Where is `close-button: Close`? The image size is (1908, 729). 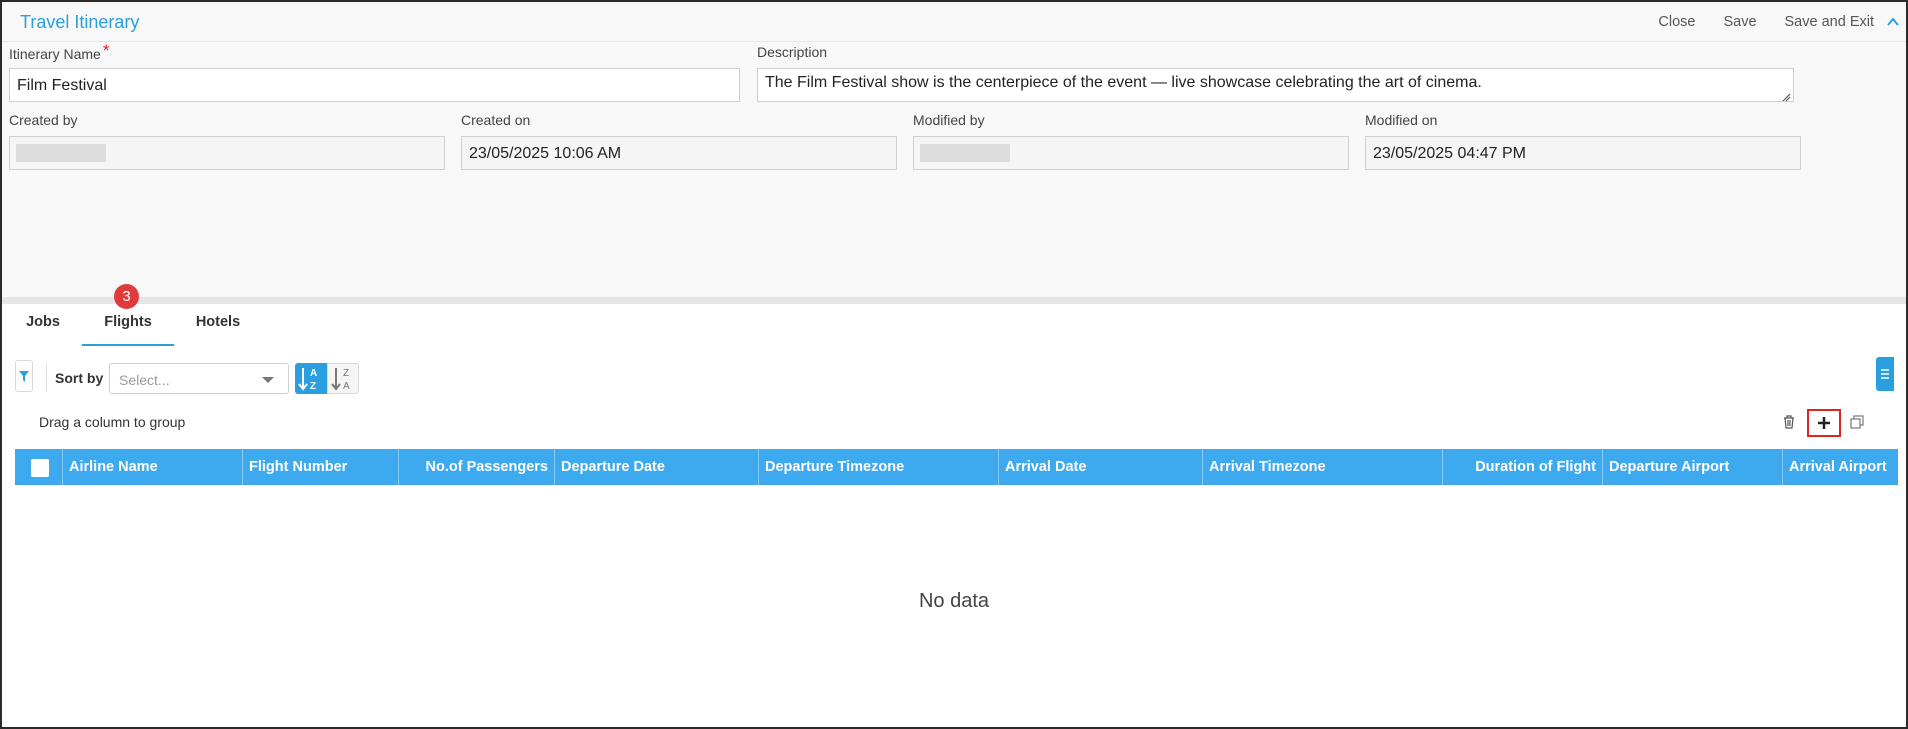 close-button: Close is located at coordinates (1676, 22).